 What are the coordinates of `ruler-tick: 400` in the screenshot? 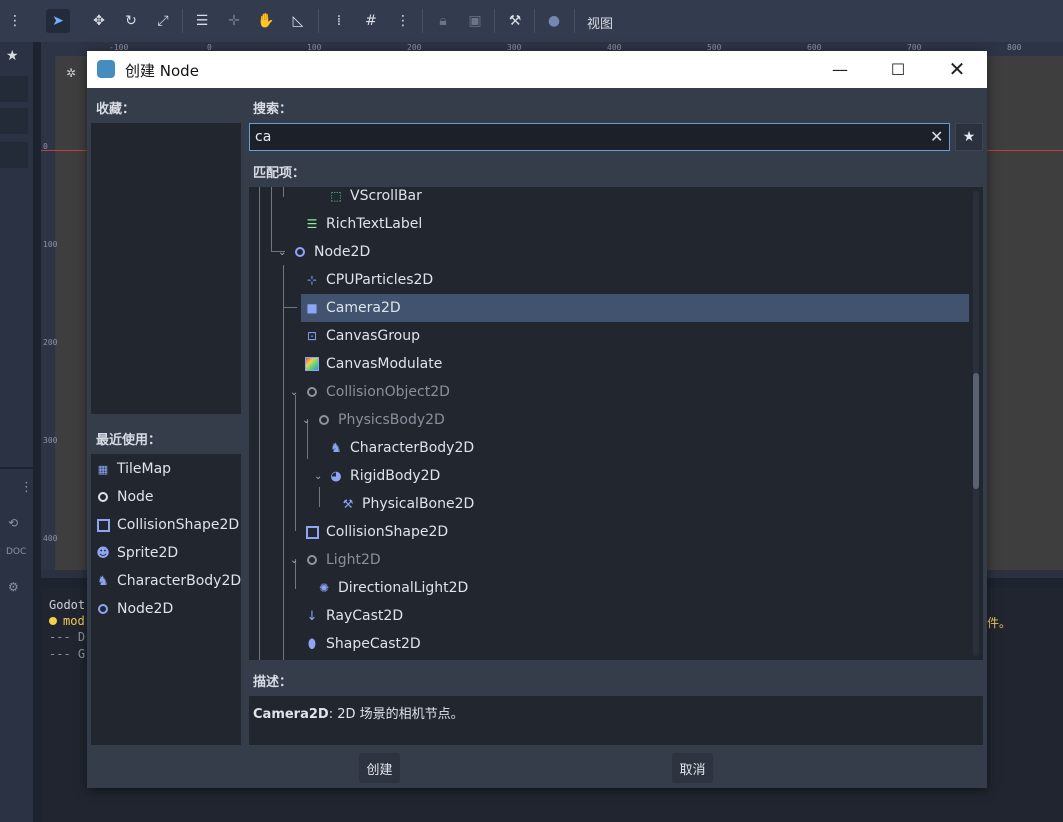 It's located at (50, 538).